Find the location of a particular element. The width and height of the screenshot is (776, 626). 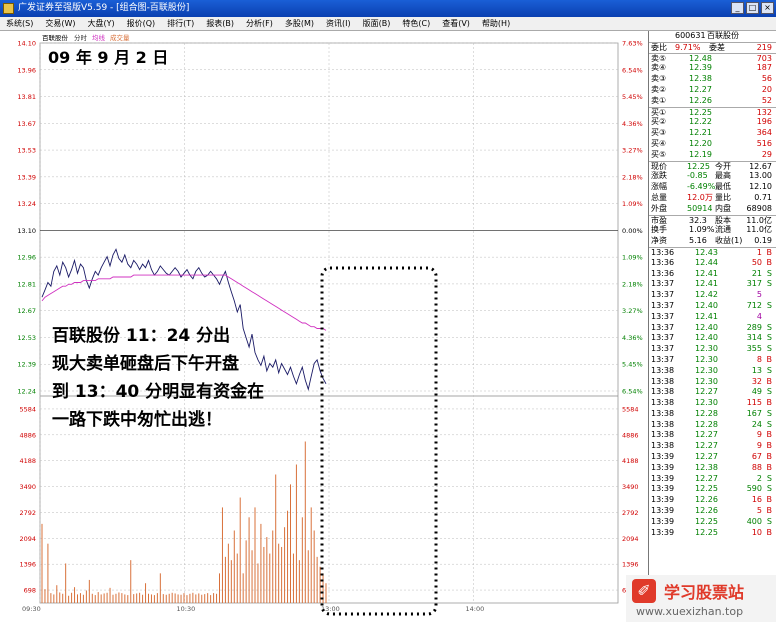

stock-name: 百联股份 is located at coordinates (723, 35).